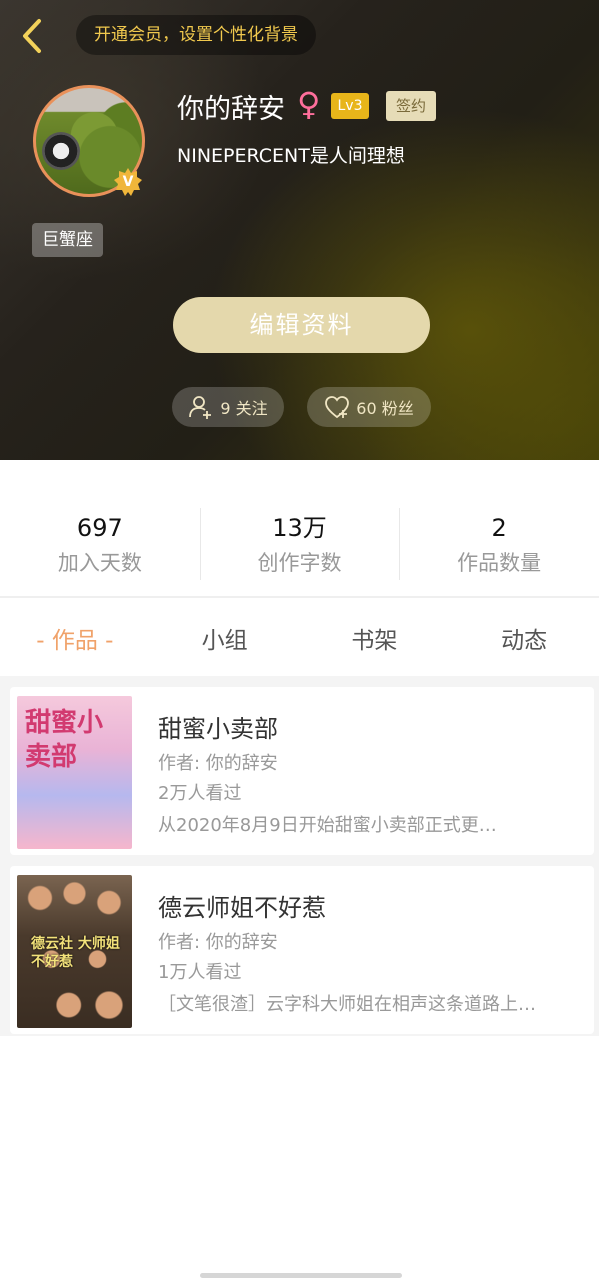 Image resolution: width=599 pixels, height=1280 pixels. I want to click on tab-activity: 动态, so click(524, 638).